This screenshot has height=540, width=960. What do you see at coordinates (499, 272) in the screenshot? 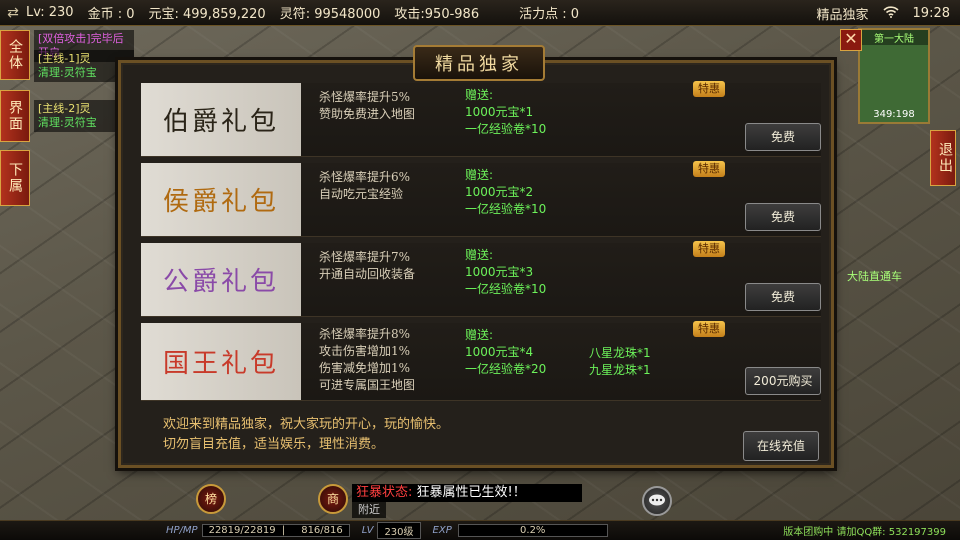
I see `gift-line: 1000元宝*3` at bounding box center [499, 272].